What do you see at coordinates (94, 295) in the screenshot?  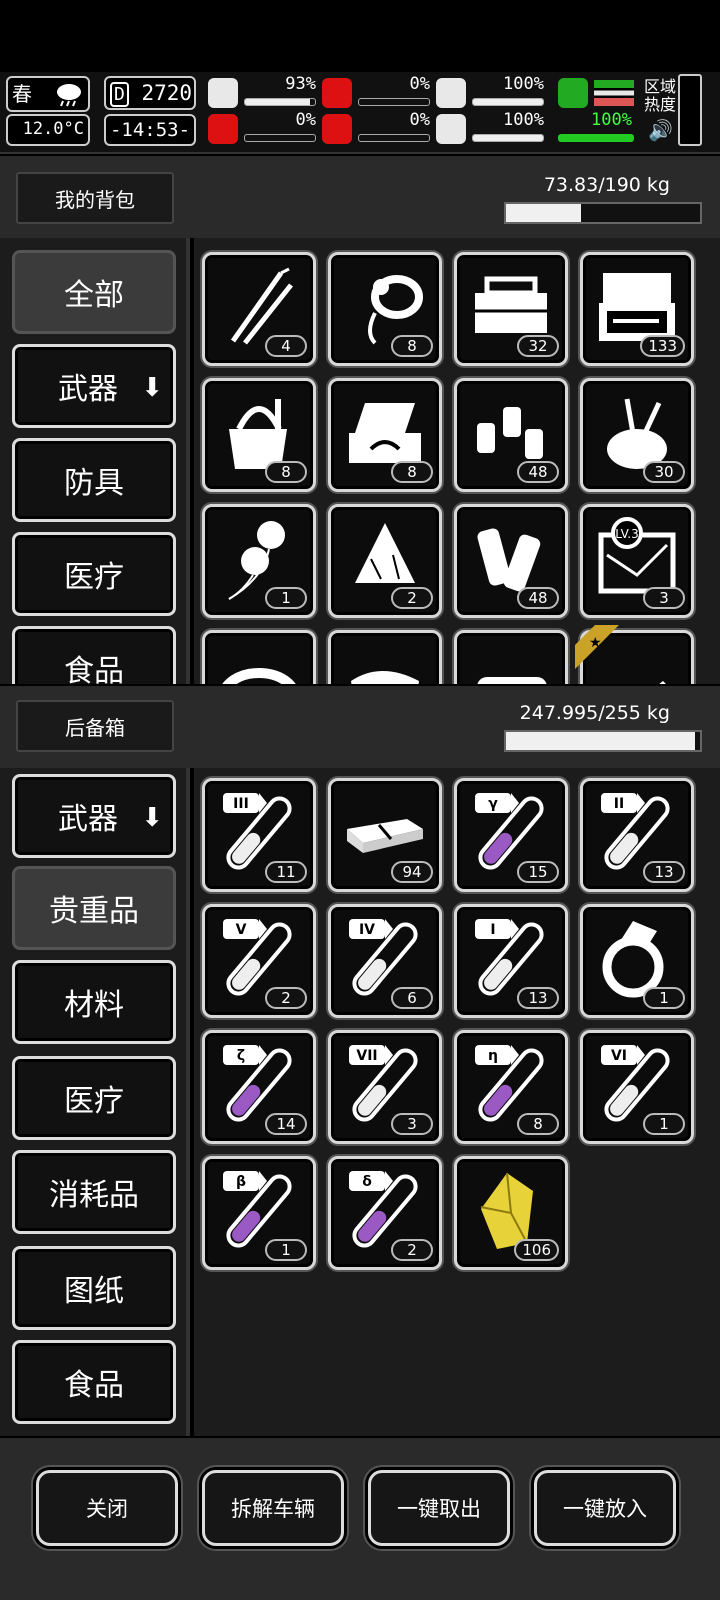 I see `category-label: 全部` at bounding box center [94, 295].